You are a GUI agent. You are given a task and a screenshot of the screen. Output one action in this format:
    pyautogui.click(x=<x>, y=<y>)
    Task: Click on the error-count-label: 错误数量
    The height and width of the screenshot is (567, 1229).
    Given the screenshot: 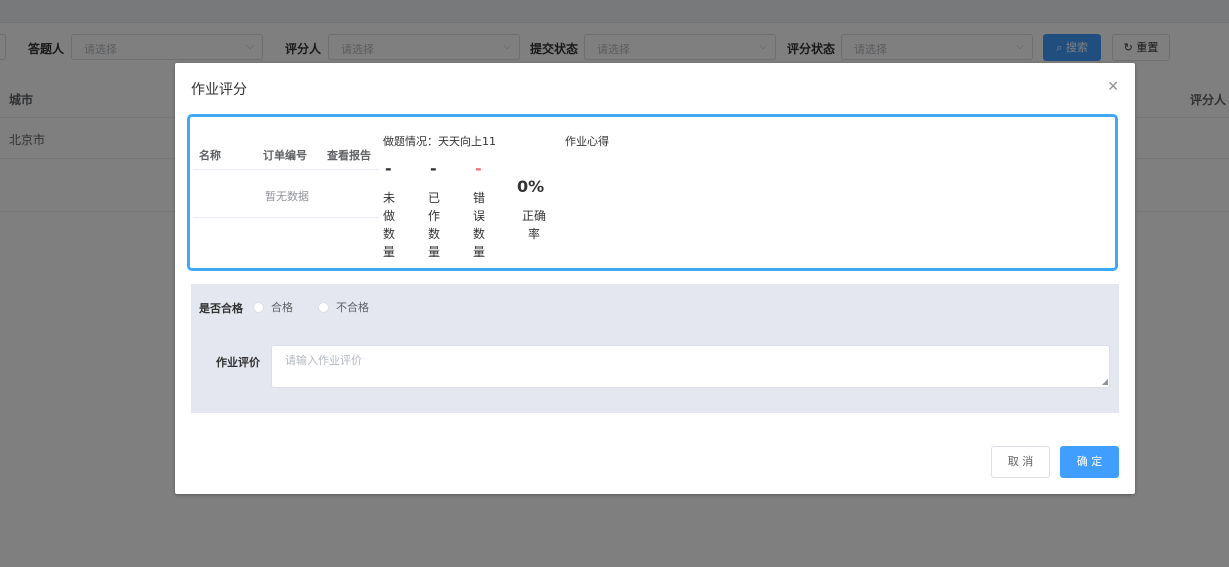 What is the action you would take?
    pyautogui.click(x=479, y=225)
    